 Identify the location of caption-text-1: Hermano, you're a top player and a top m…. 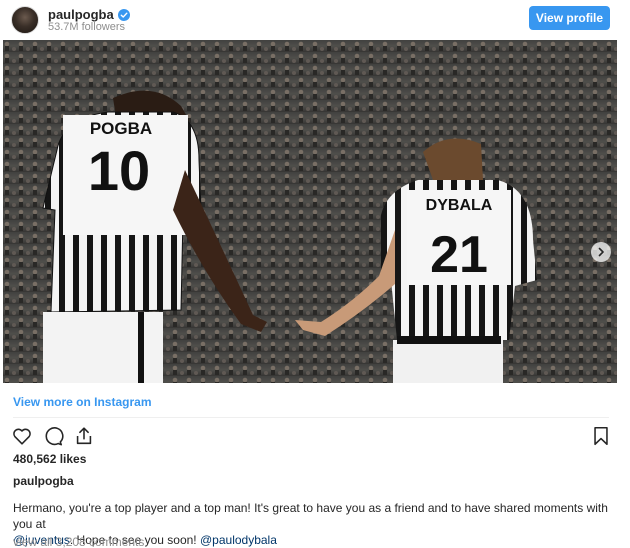
(310, 516).